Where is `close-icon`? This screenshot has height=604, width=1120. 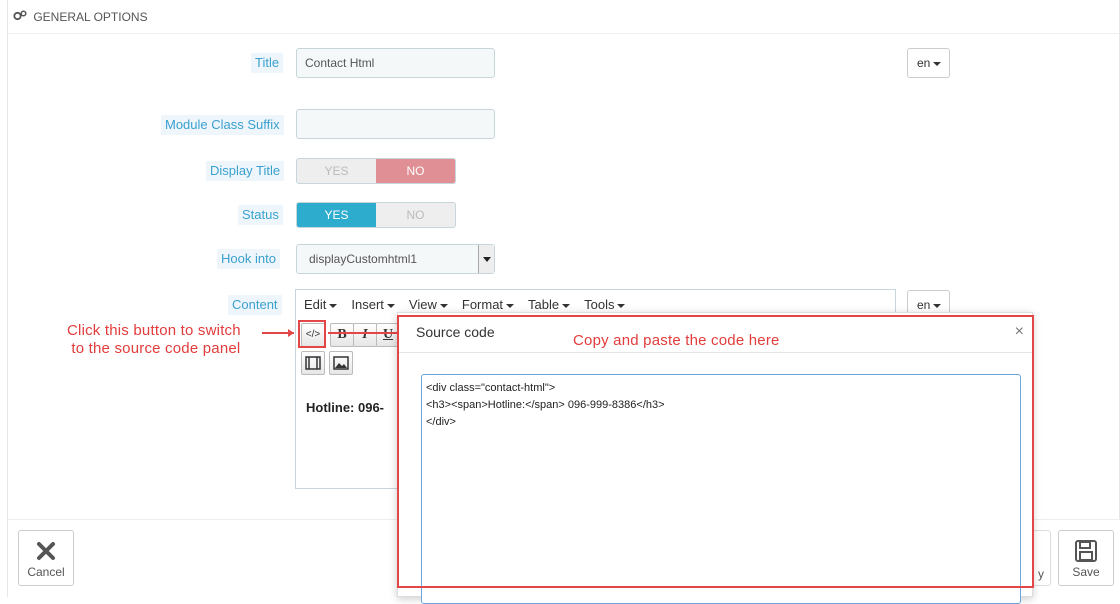 close-icon is located at coordinates (46, 551).